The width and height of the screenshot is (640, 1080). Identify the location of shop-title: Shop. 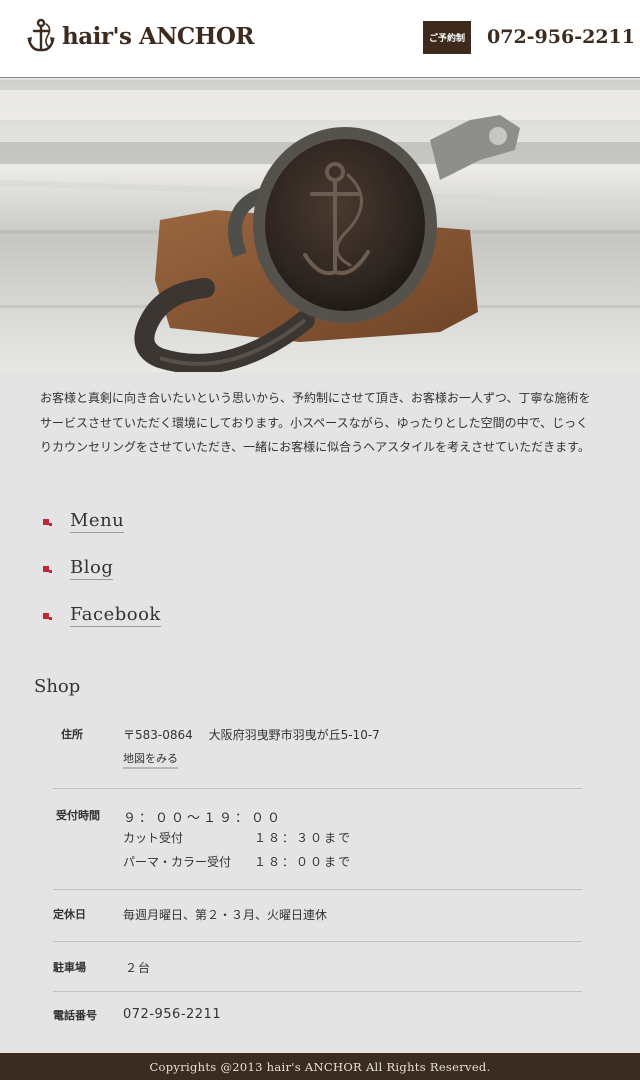
(57, 686).